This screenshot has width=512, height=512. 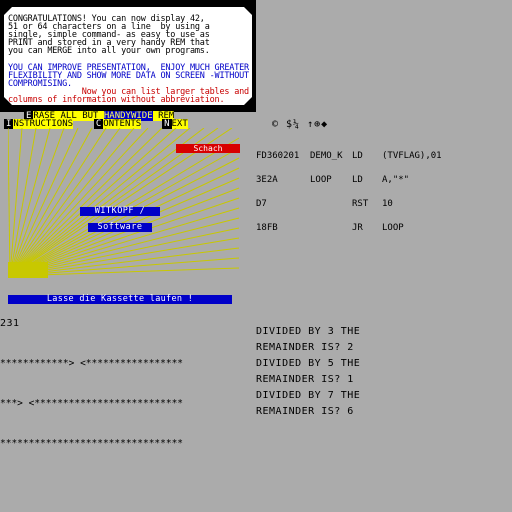 What do you see at coordinates (360, 204) in the screenshot?
I see `code-cell: RST` at bounding box center [360, 204].